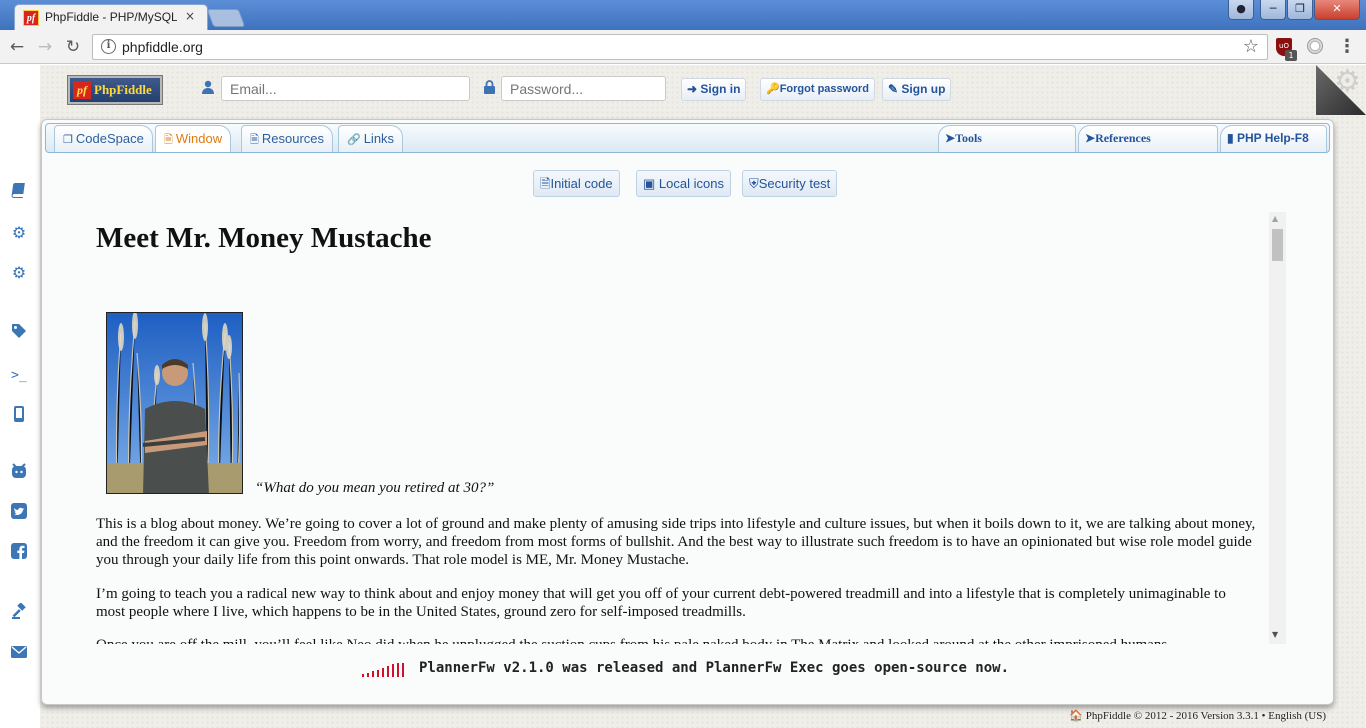 This screenshot has height=728, width=1366. What do you see at coordinates (190, 16) in the screenshot?
I see `tab-close-icon: ×` at bounding box center [190, 16].